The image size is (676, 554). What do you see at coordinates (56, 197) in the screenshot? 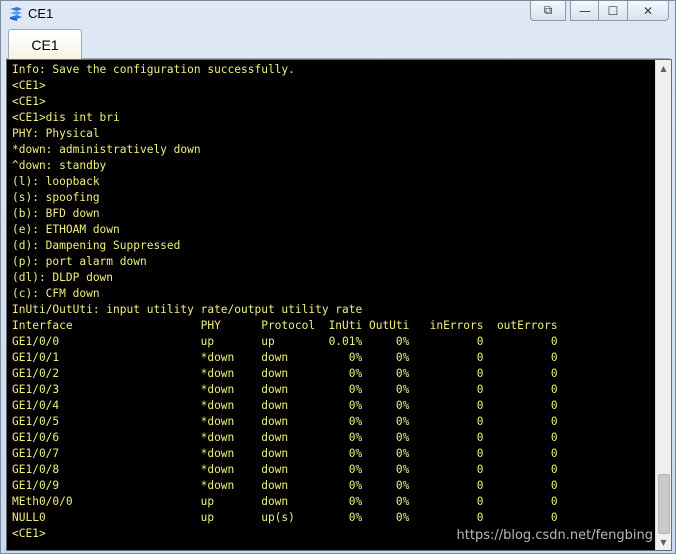
I see `console-line: (s): spoofing` at bounding box center [56, 197].